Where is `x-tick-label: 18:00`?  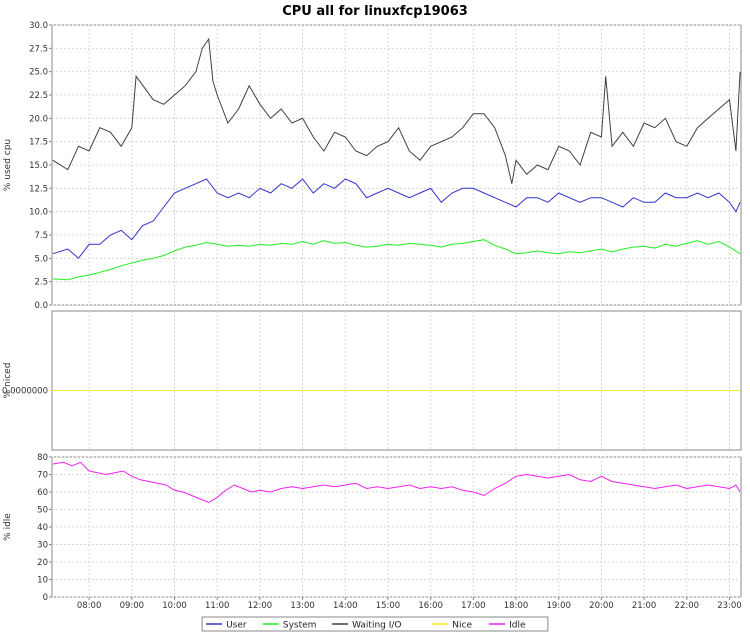
x-tick-label: 18:00 is located at coordinates (516, 606).